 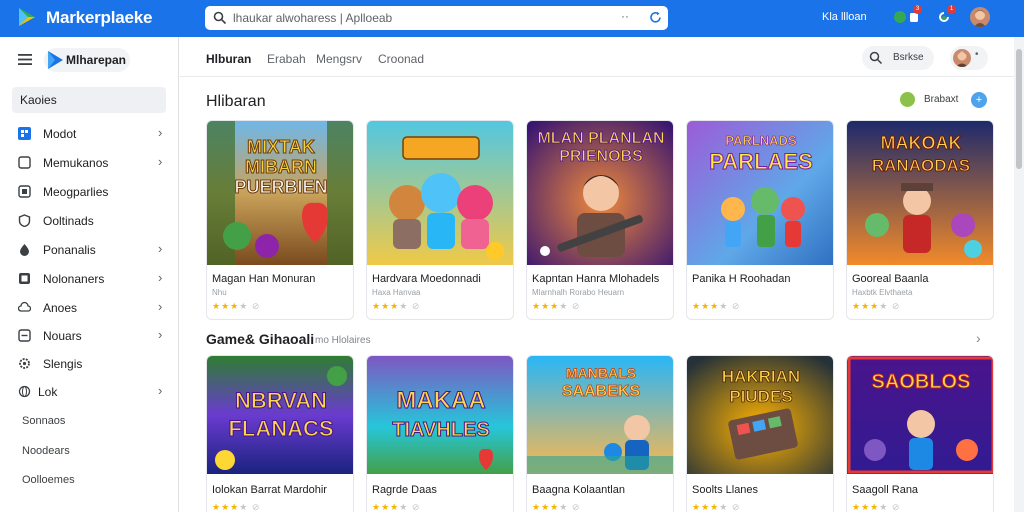 What do you see at coordinates (89, 336) in the screenshot?
I see `sidebar-item-nouars: Nouars ›` at bounding box center [89, 336].